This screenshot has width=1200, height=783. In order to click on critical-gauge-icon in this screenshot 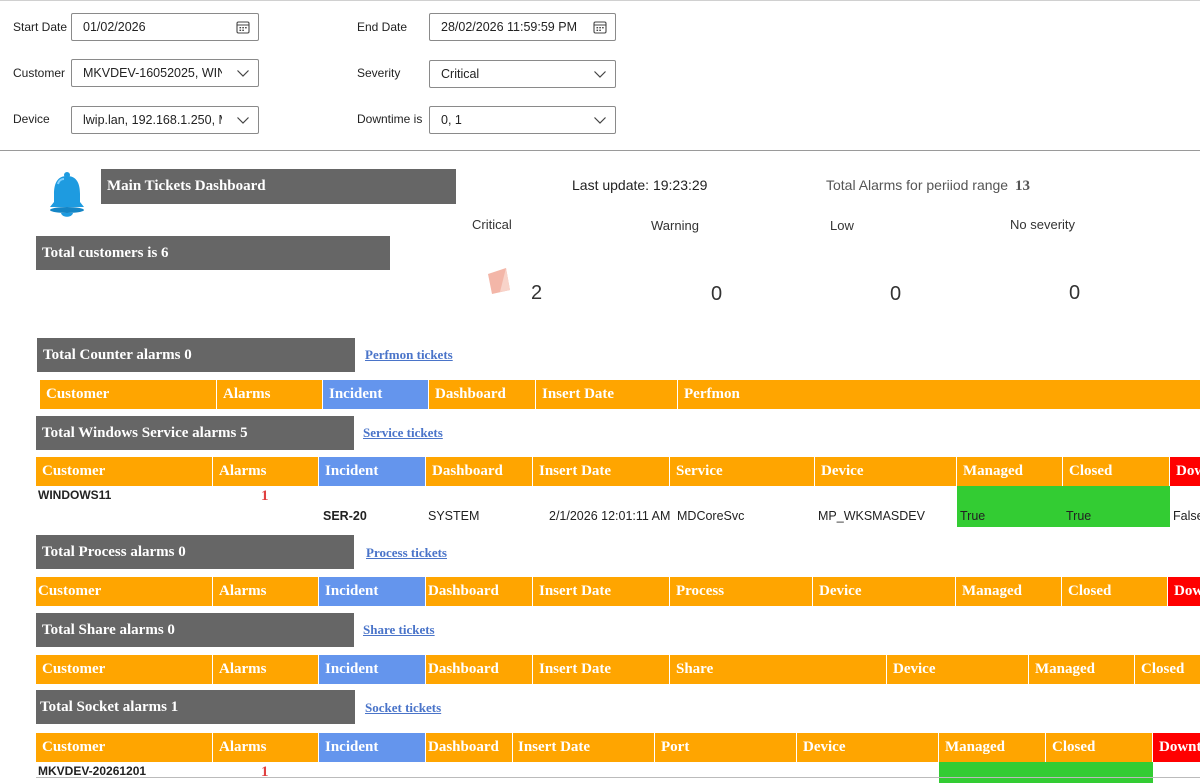, I will do `click(499, 281)`.